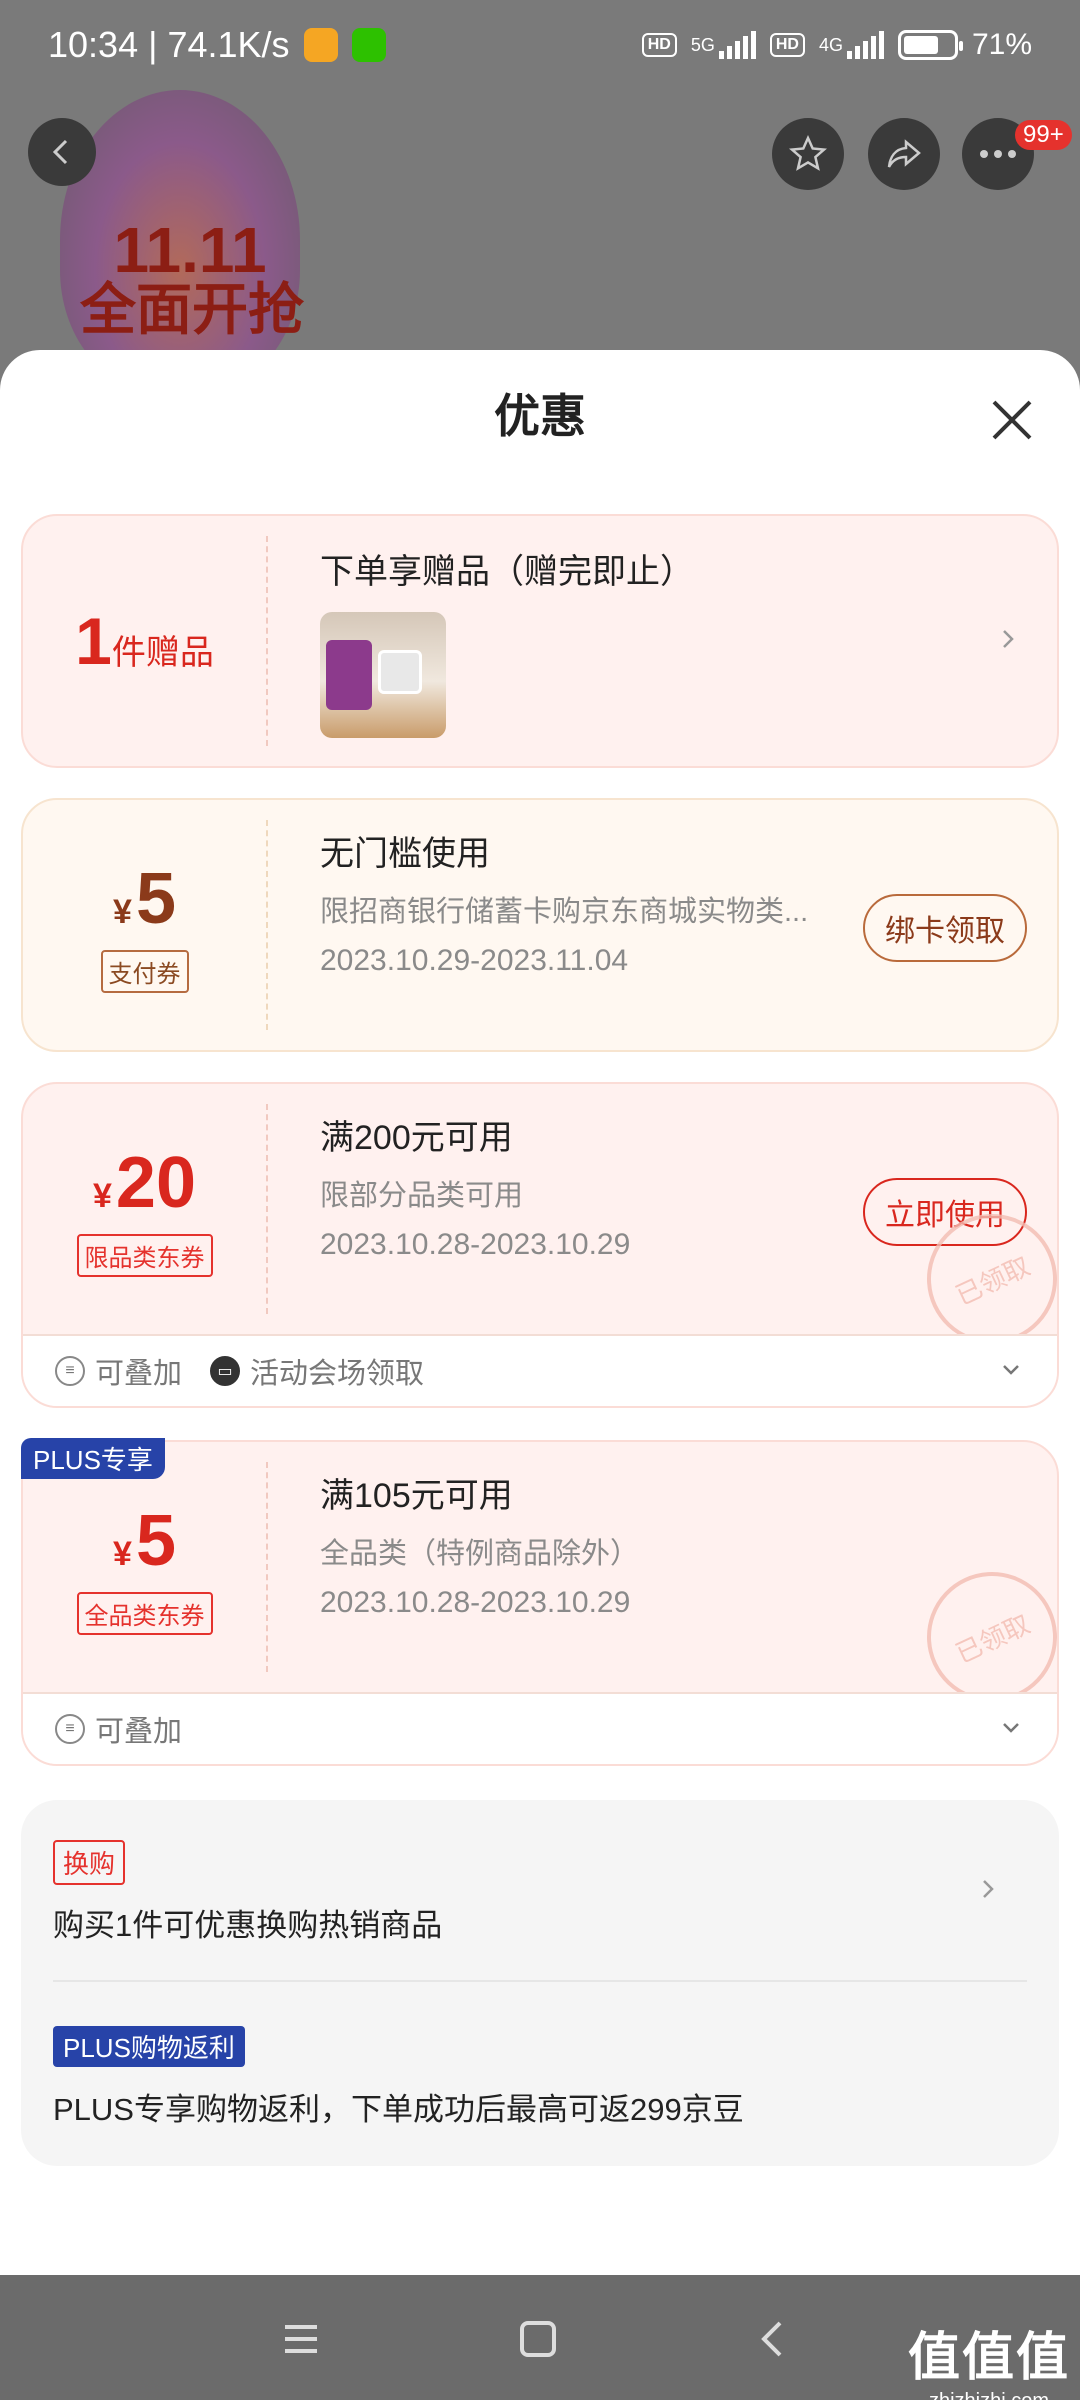  What do you see at coordinates (945, 928) in the screenshot?
I see `bind-card-claim-button: 绑卡领取` at bounding box center [945, 928].